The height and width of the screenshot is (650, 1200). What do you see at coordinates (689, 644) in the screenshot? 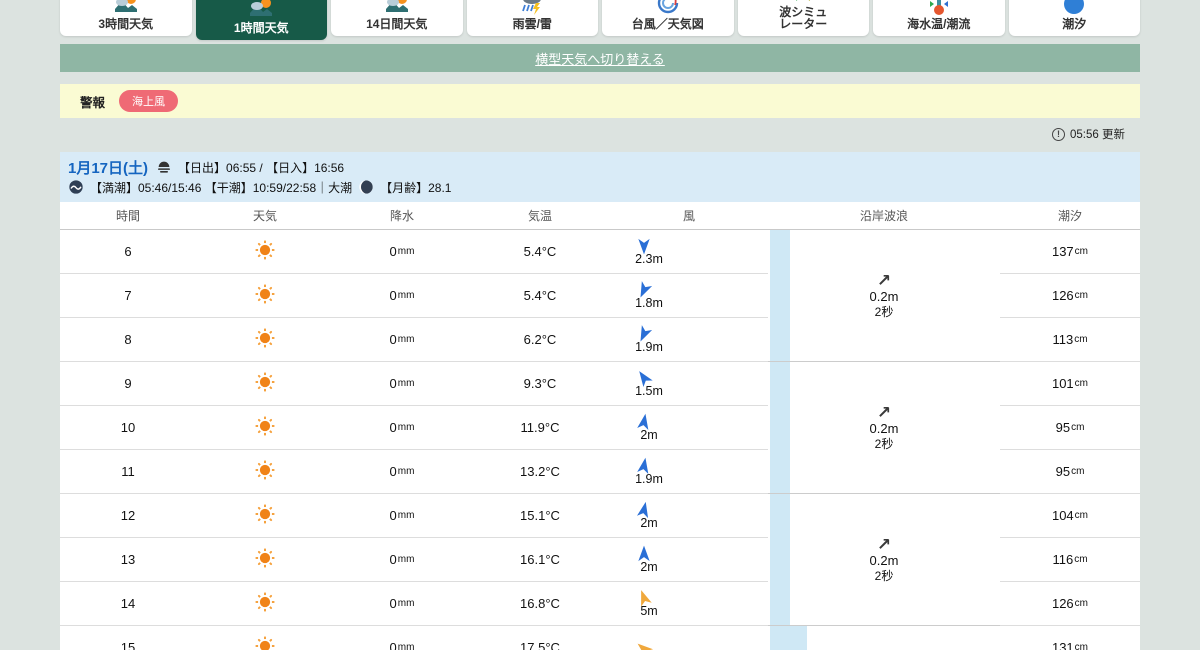
I see `wind-cell` at bounding box center [689, 644].